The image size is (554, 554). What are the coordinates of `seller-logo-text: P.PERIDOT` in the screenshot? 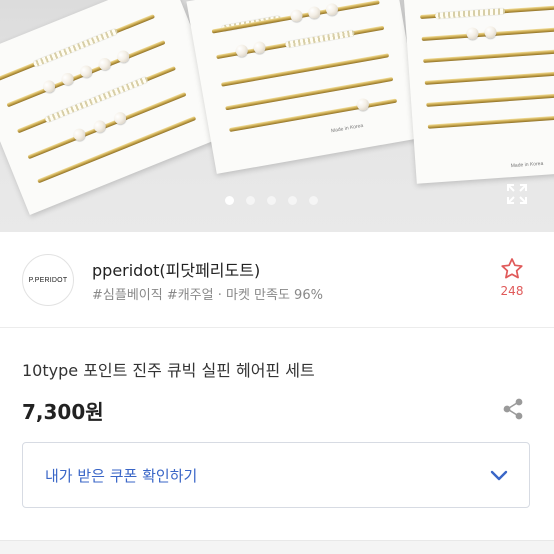 It's located at (48, 280).